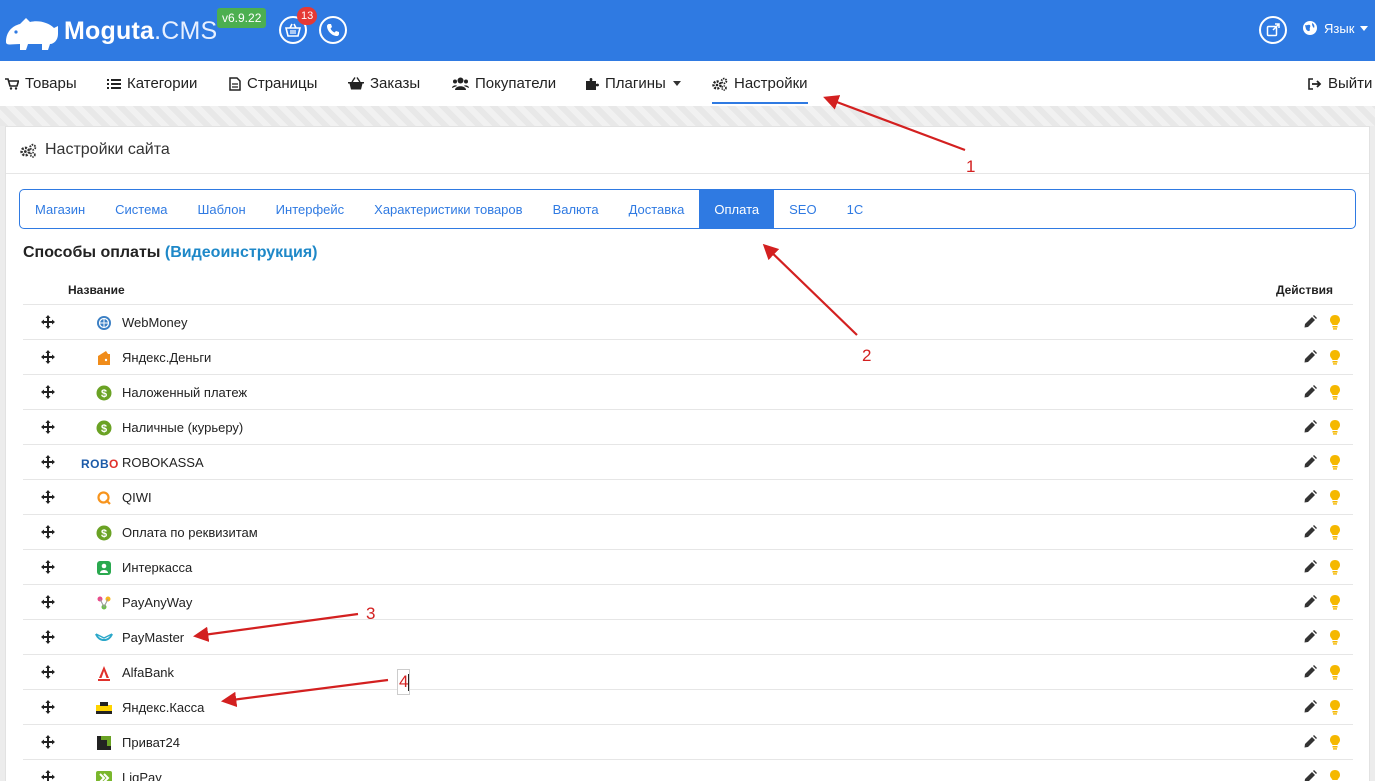 The image size is (1375, 781). Describe the element at coordinates (104, 775) in the screenshot. I see `liqpay-icon` at that location.